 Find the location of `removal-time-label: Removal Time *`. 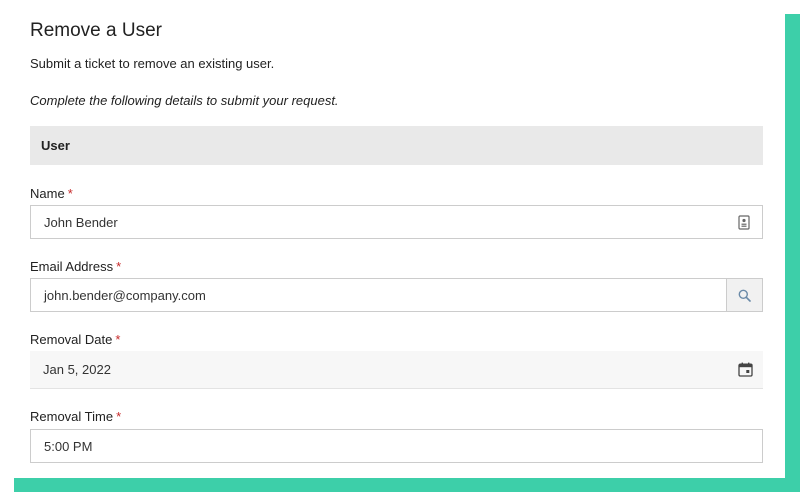

removal-time-label: Removal Time * is located at coordinates (75, 416).